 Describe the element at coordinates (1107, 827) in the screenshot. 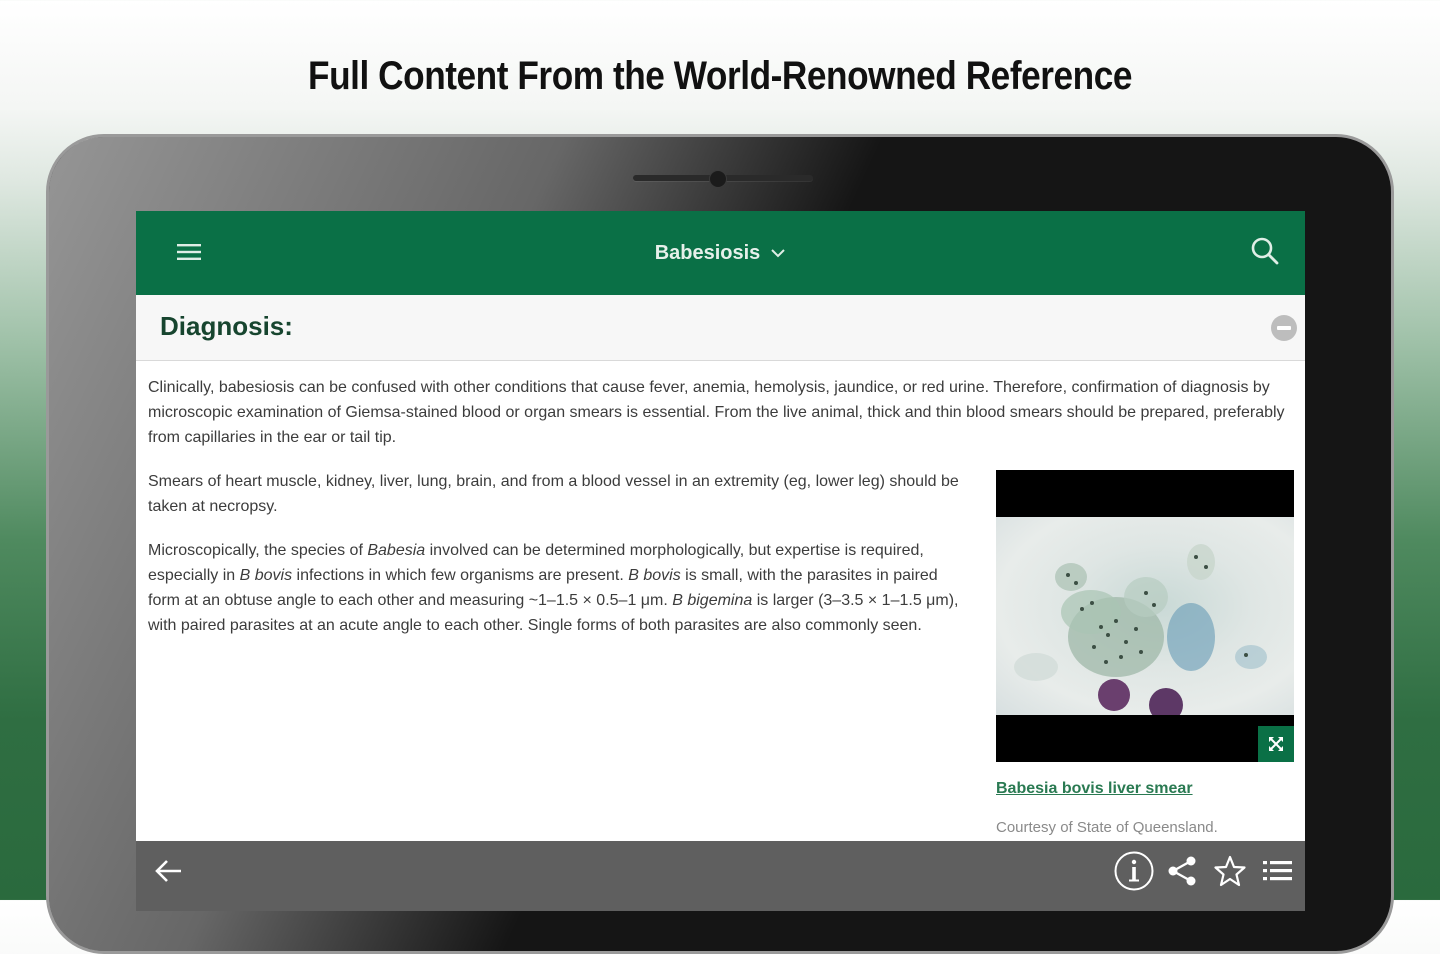

I see `figure-credit: Courtesy of State of Queensland.` at that location.